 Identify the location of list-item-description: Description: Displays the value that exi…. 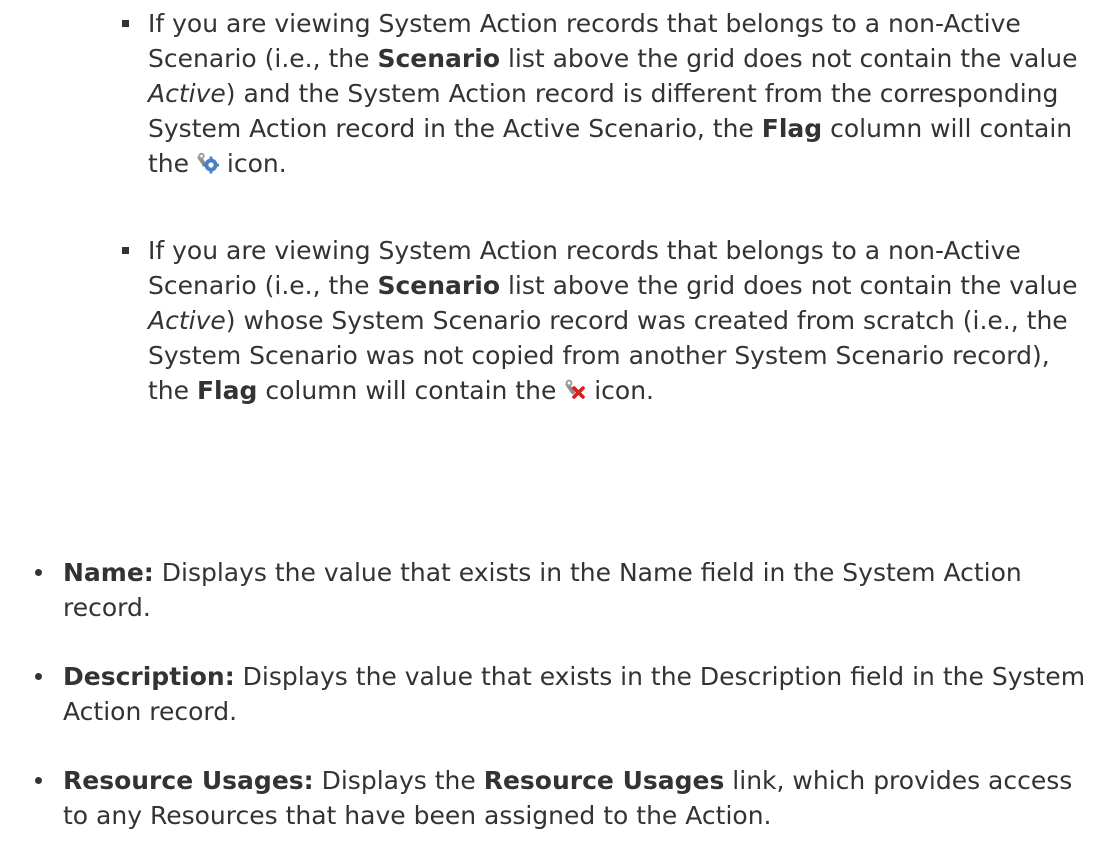
(569, 694).